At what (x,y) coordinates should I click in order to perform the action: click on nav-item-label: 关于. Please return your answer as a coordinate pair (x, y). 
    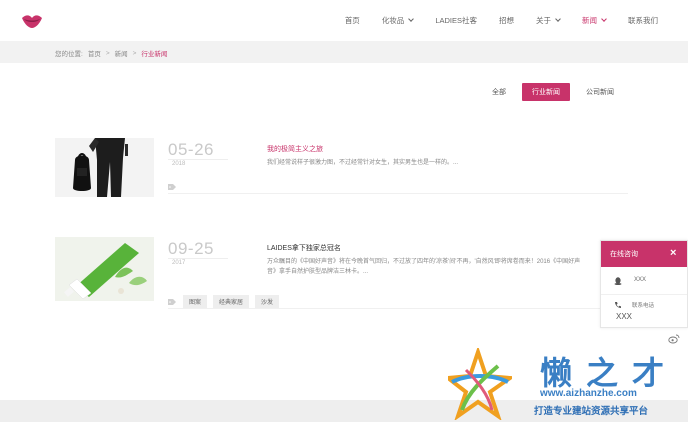
    Looking at the image, I should click on (543, 20).